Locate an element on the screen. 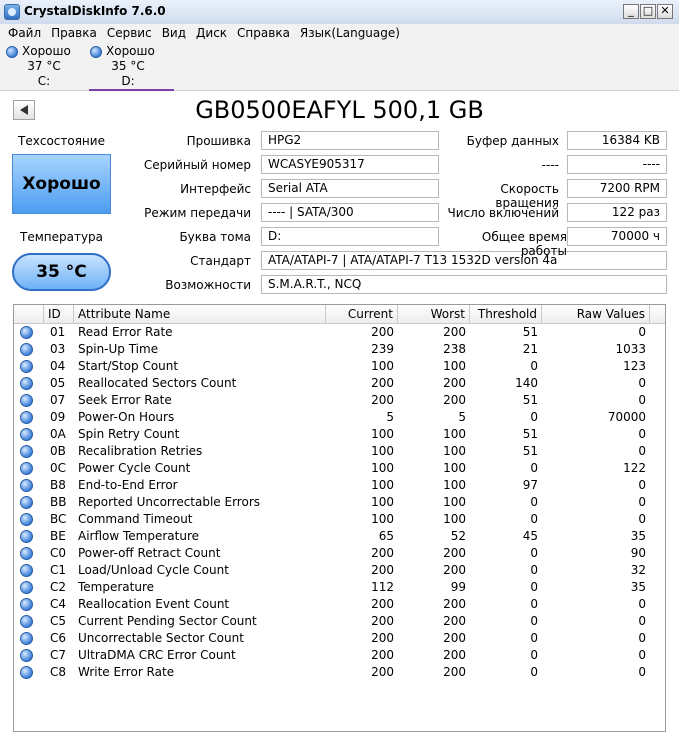 The width and height of the screenshot is (679, 738). table-row: 03 Spin-Up Time 239 238 21 1033 is located at coordinates (339, 349).